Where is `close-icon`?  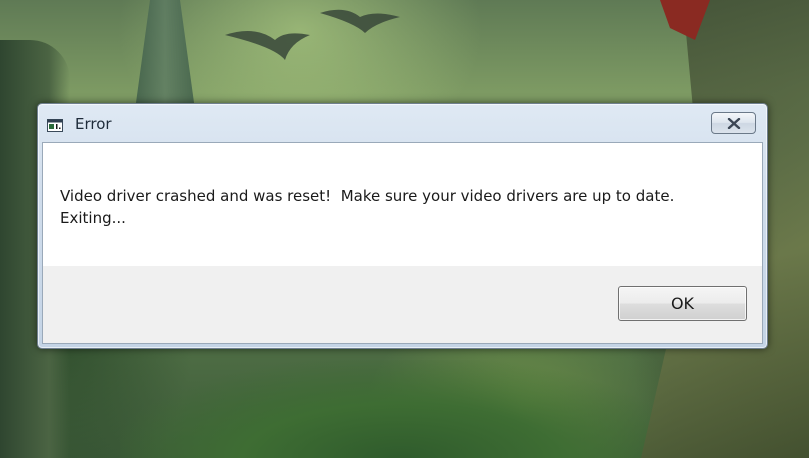 close-icon is located at coordinates (734, 123).